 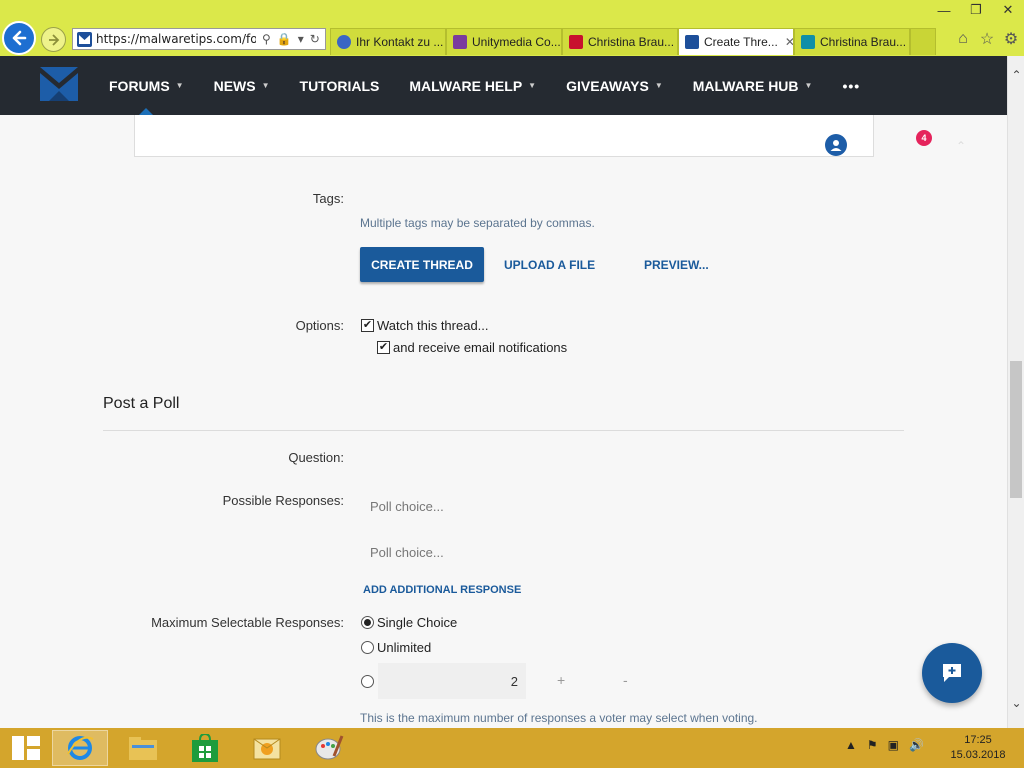 What do you see at coordinates (383, 347) in the screenshot?
I see `email-notify-checkbox: ✔` at bounding box center [383, 347].